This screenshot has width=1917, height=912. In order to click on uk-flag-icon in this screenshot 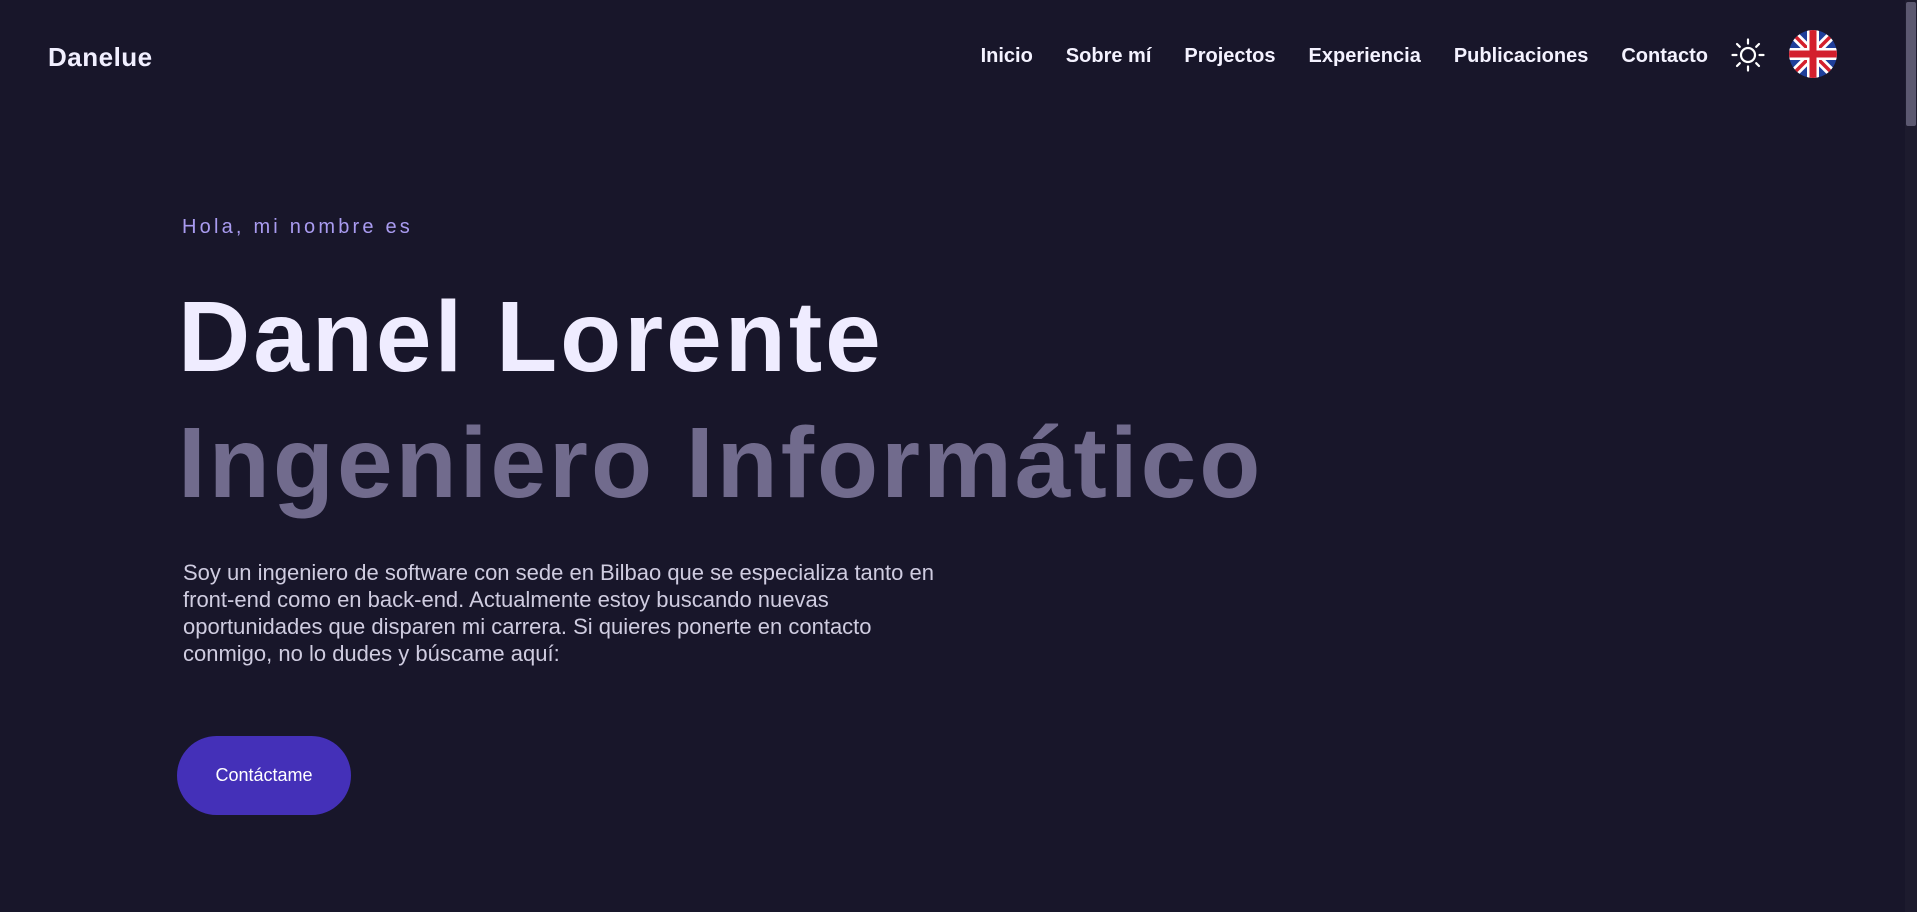, I will do `click(1813, 54)`.